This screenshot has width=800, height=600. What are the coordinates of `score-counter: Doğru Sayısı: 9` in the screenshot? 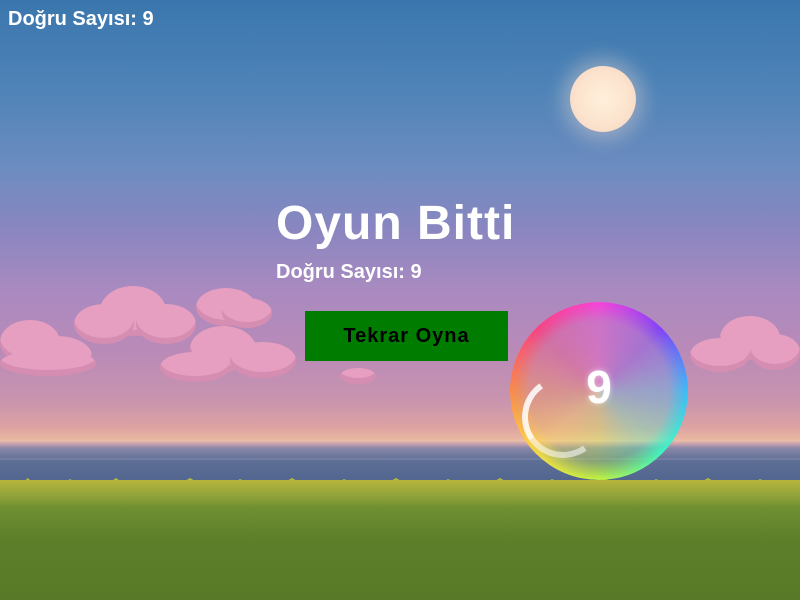 It's located at (81, 19).